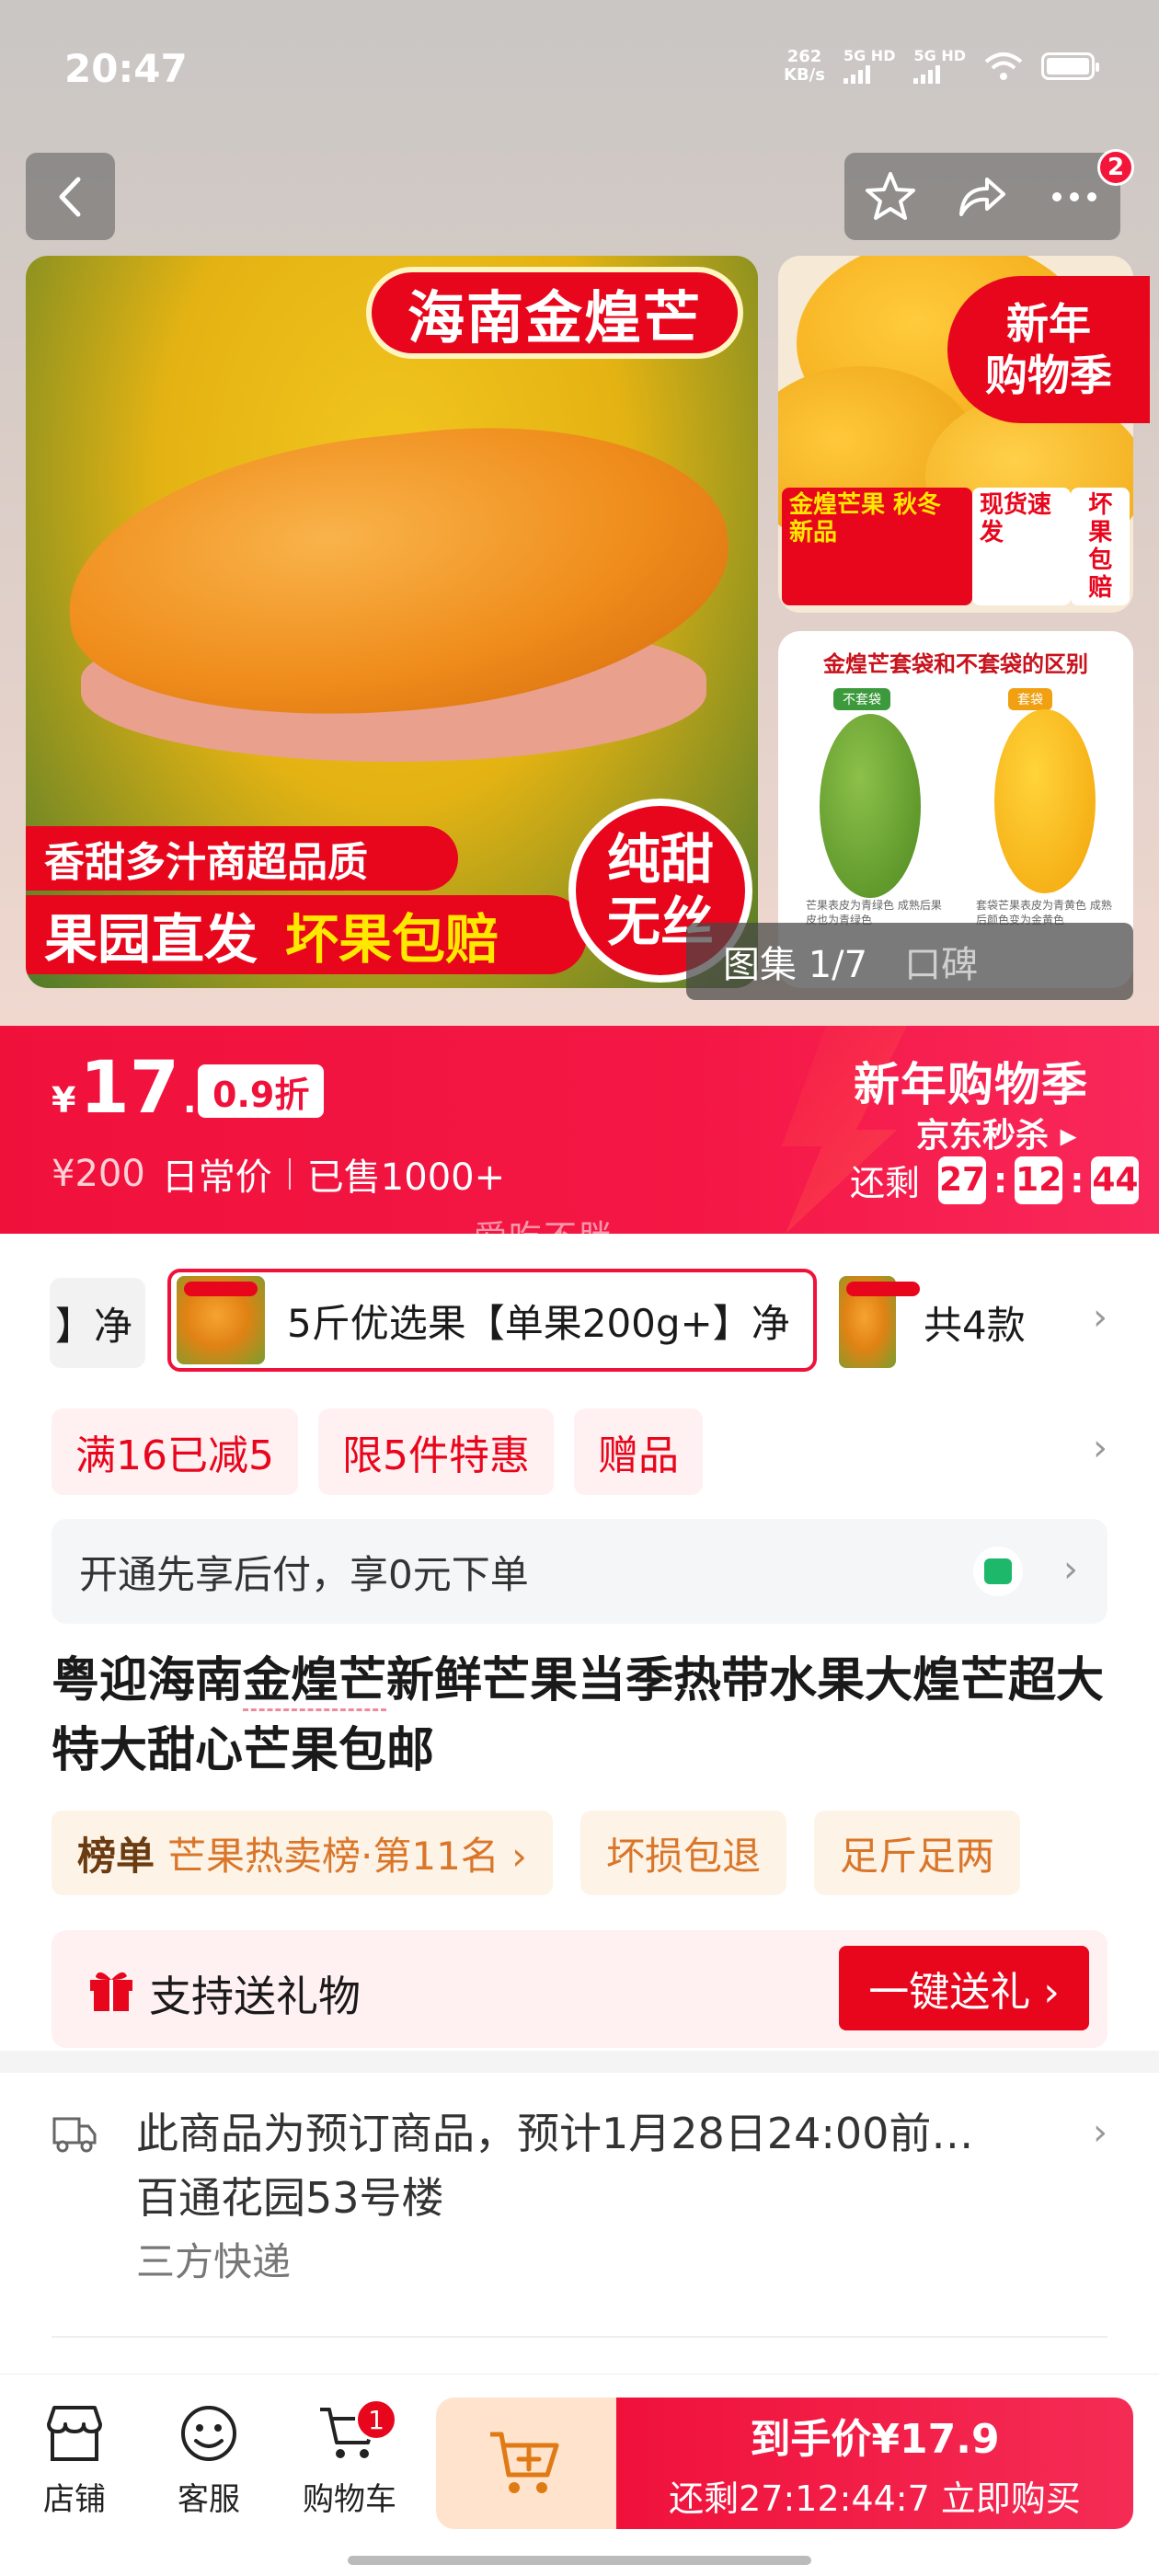 This screenshot has width=1159, height=2576. What do you see at coordinates (998, 1571) in the screenshot?
I see `shopping-bag-icon` at bounding box center [998, 1571].